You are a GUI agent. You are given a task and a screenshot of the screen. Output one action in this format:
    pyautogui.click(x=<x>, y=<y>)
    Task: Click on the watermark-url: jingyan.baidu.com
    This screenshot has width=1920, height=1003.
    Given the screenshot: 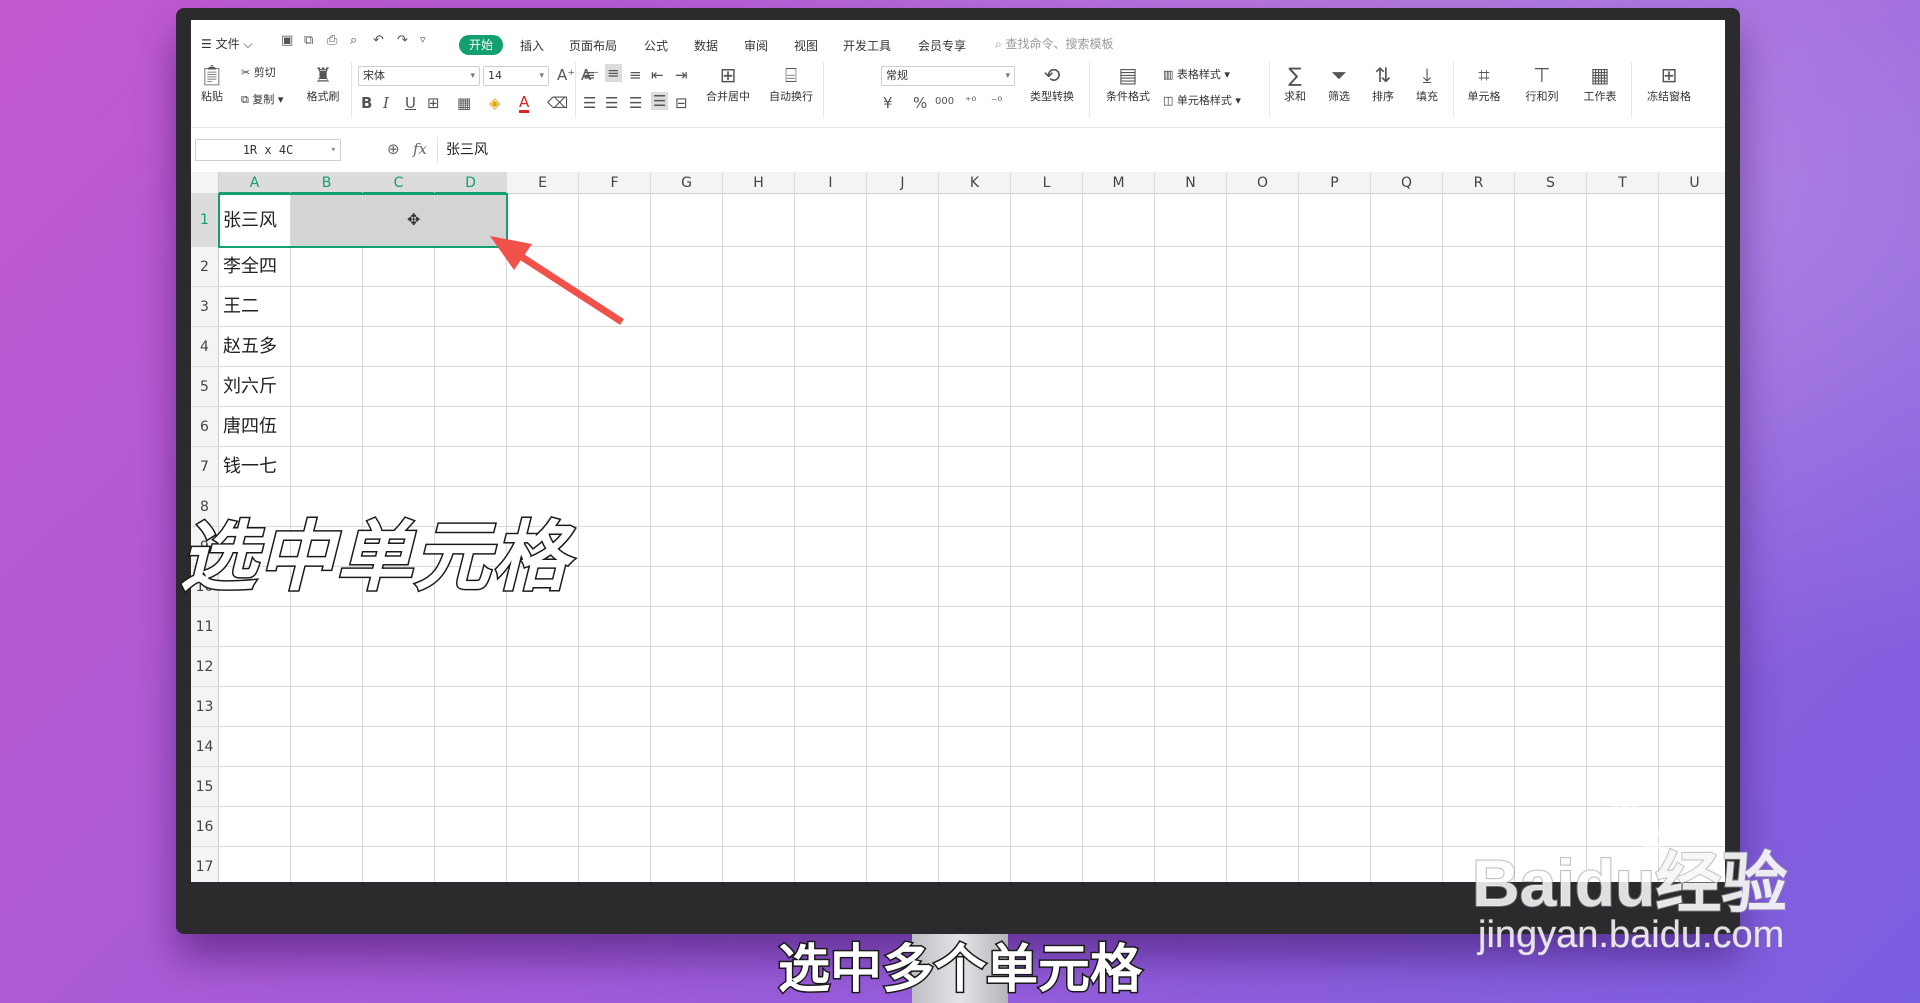 What is the action you would take?
    pyautogui.click(x=1631, y=935)
    